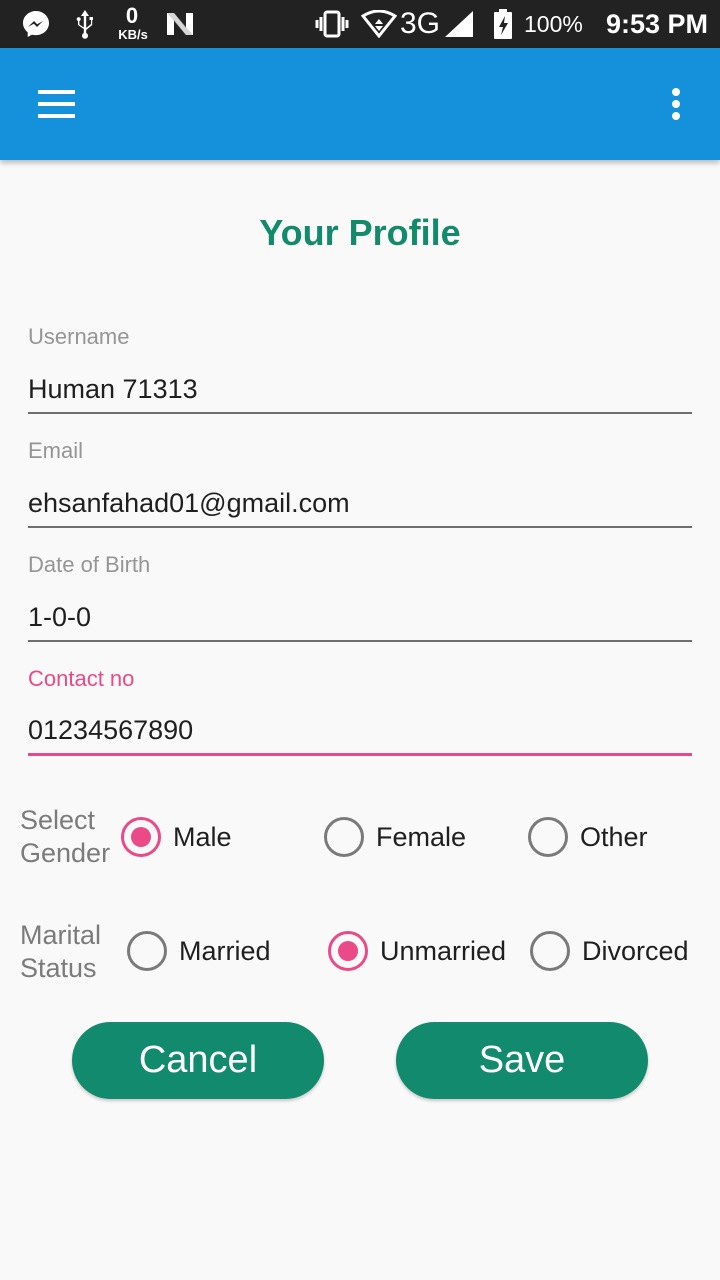 The height and width of the screenshot is (1280, 720). I want to click on messenger-icon, so click(36, 24).